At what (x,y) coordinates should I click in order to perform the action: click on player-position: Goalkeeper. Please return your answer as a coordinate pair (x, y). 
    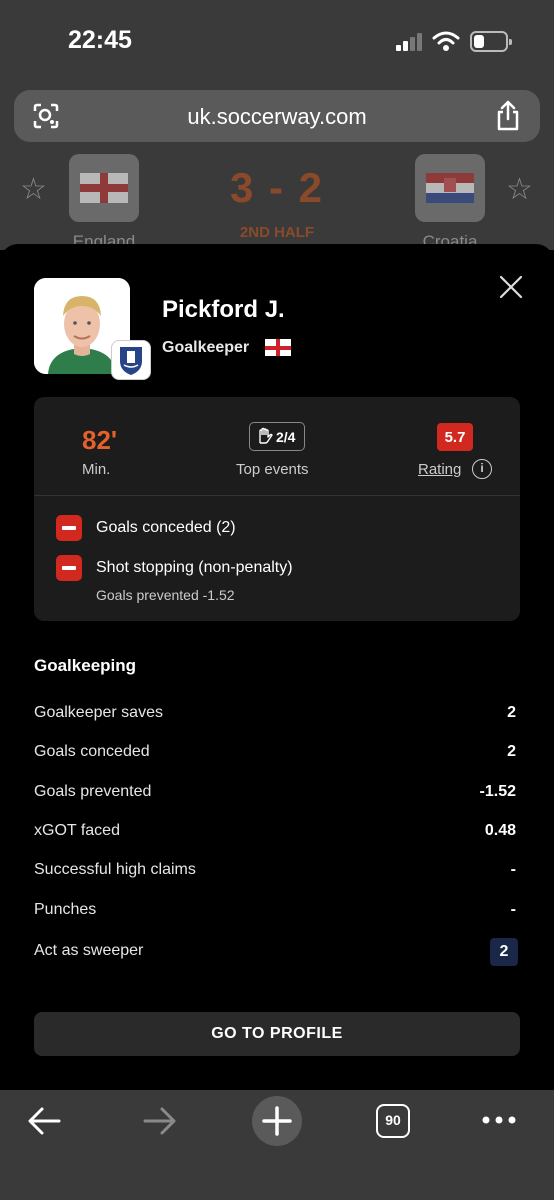
    Looking at the image, I should click on (206, 347).